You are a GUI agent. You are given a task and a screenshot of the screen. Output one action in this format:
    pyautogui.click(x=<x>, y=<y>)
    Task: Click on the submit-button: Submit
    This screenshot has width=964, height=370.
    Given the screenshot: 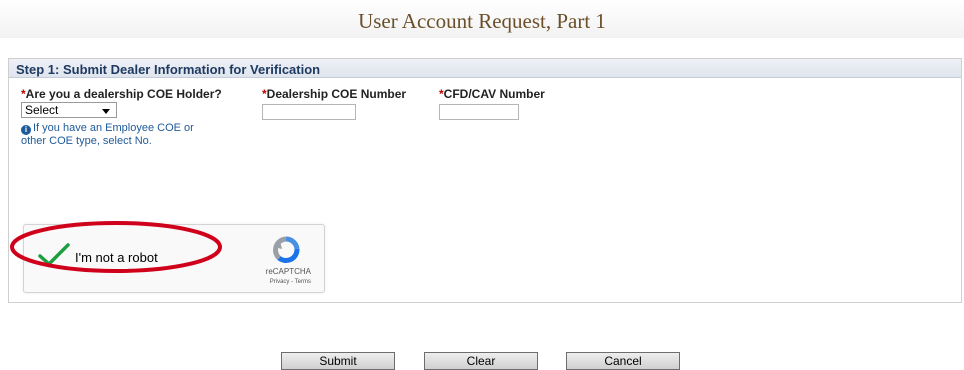 What is the action you would take?
    pyautogui.click(x=338, y=361)
    